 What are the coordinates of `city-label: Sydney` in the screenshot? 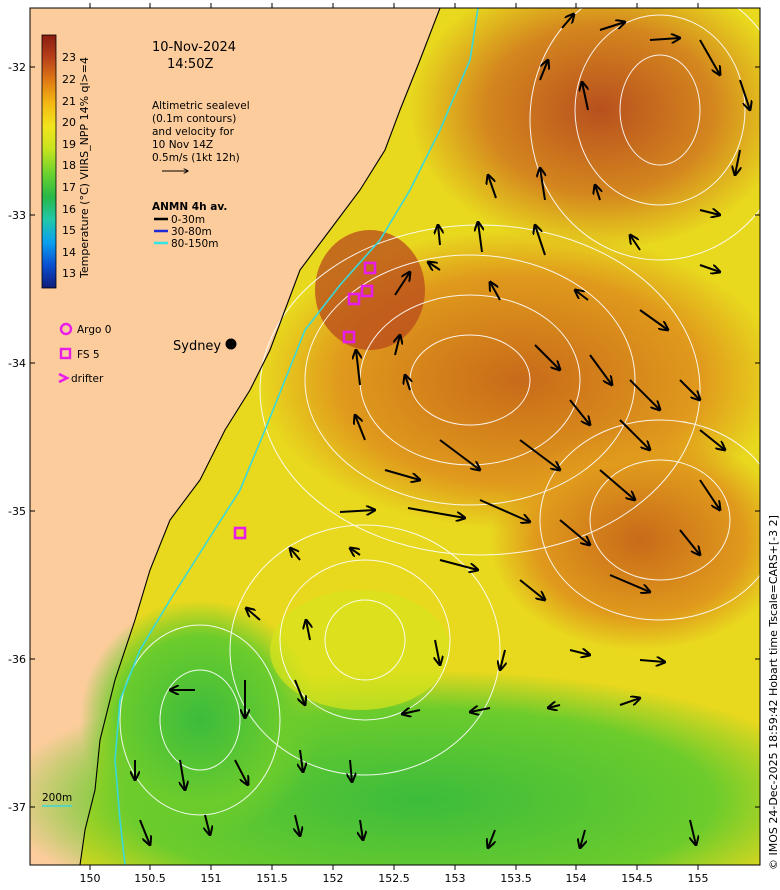 It's located at (197, 346).